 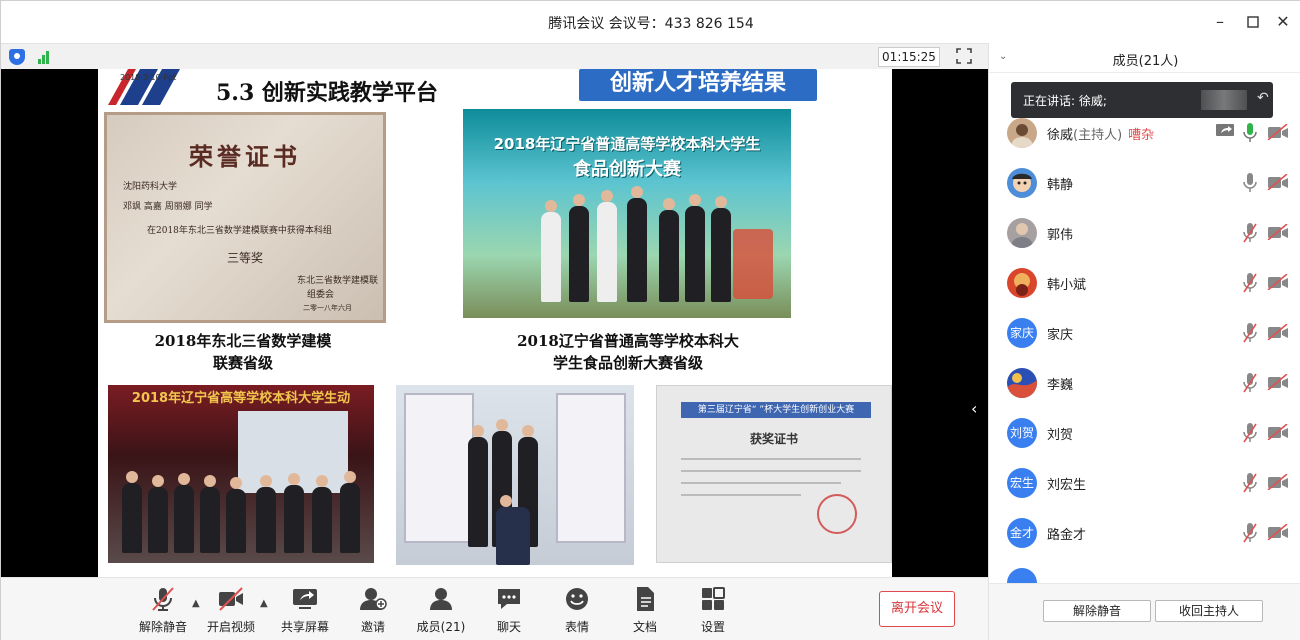 I want to click on member-name: 韩静, so click(x=1060, y=185).